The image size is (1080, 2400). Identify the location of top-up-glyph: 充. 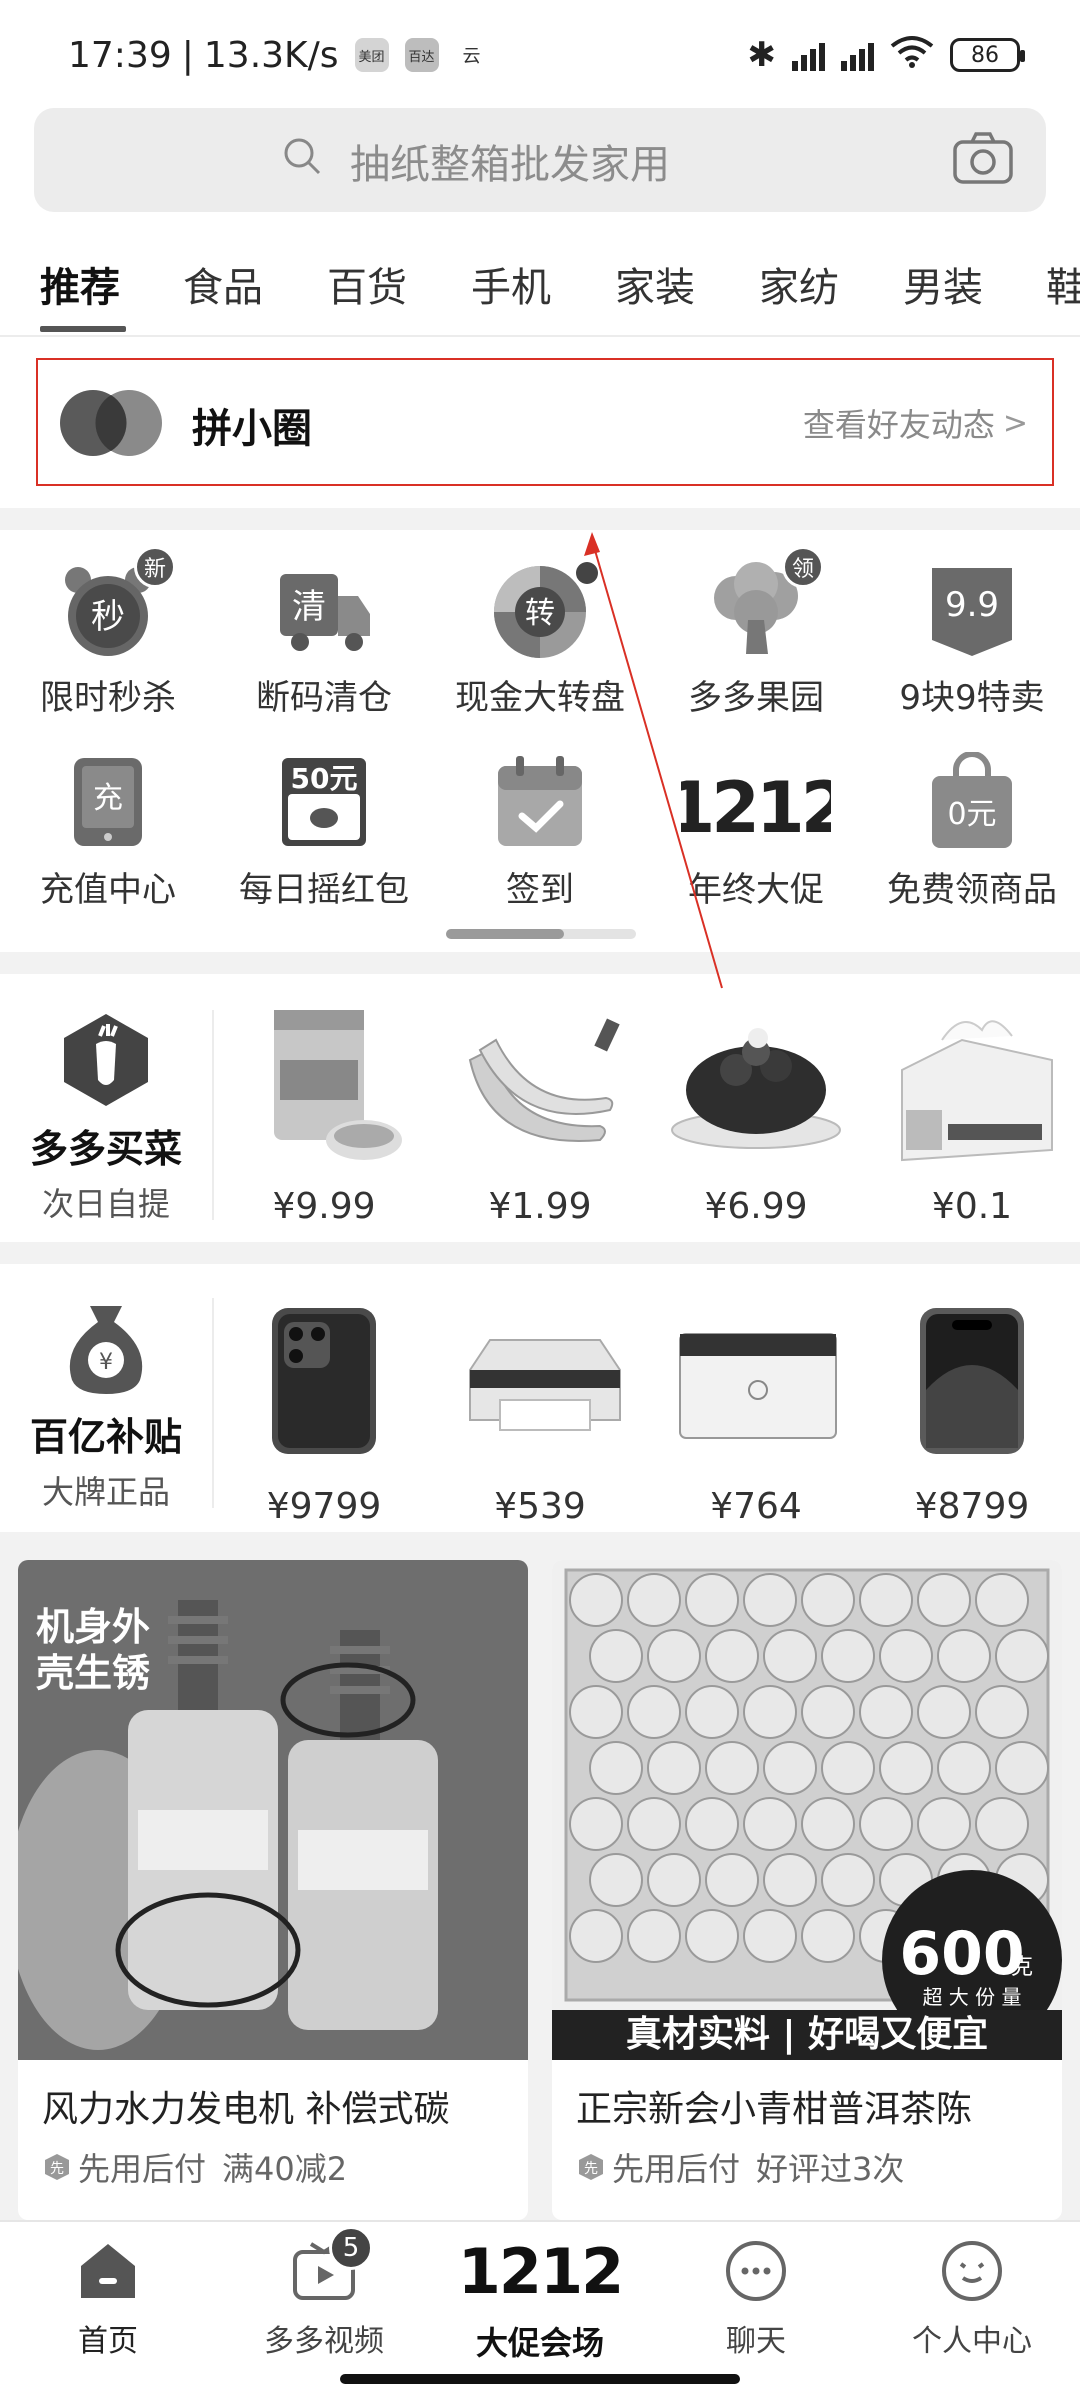
(108, 798).